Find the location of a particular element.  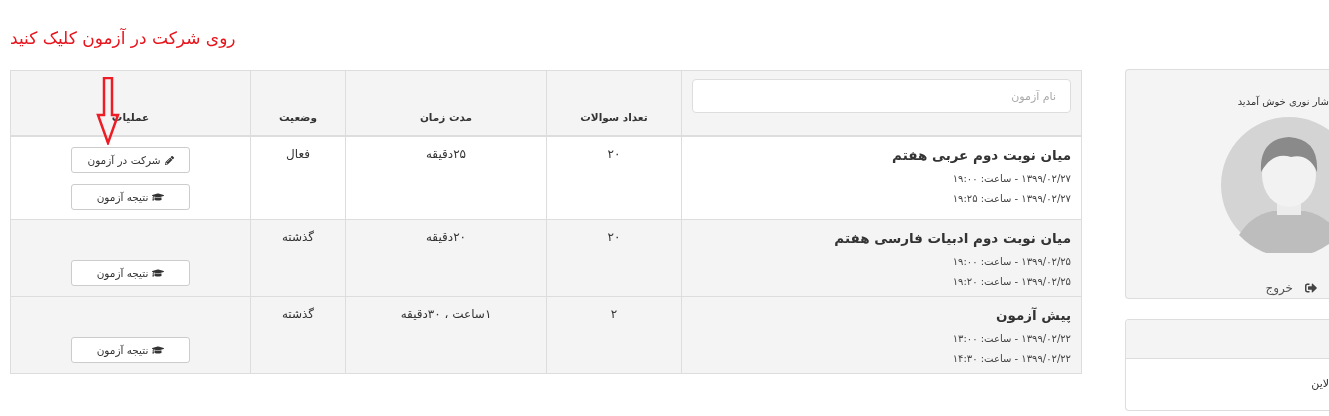

end-time: ۱۳۹۹/۰۲/۲۵ - ساعت: ۱۹:۲۰ is located at coordinates (1011, 282).